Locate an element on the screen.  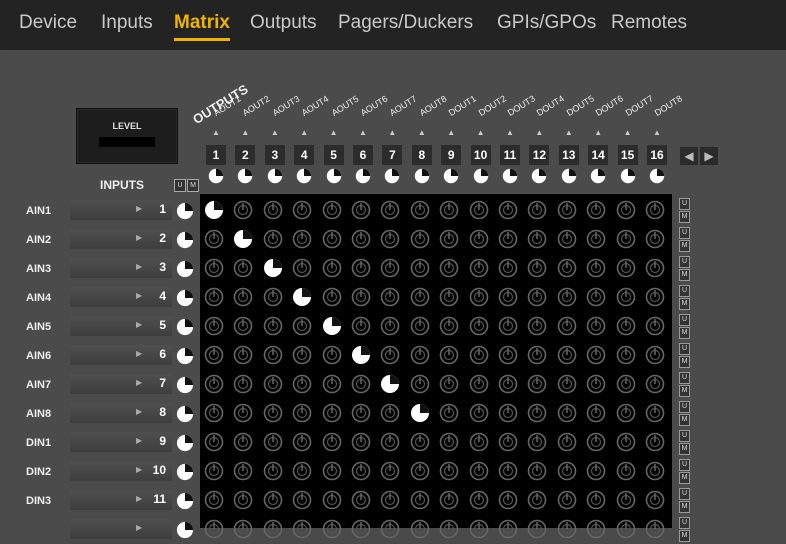
tab-inputs: Inputs is located at coordinates (127, 23).